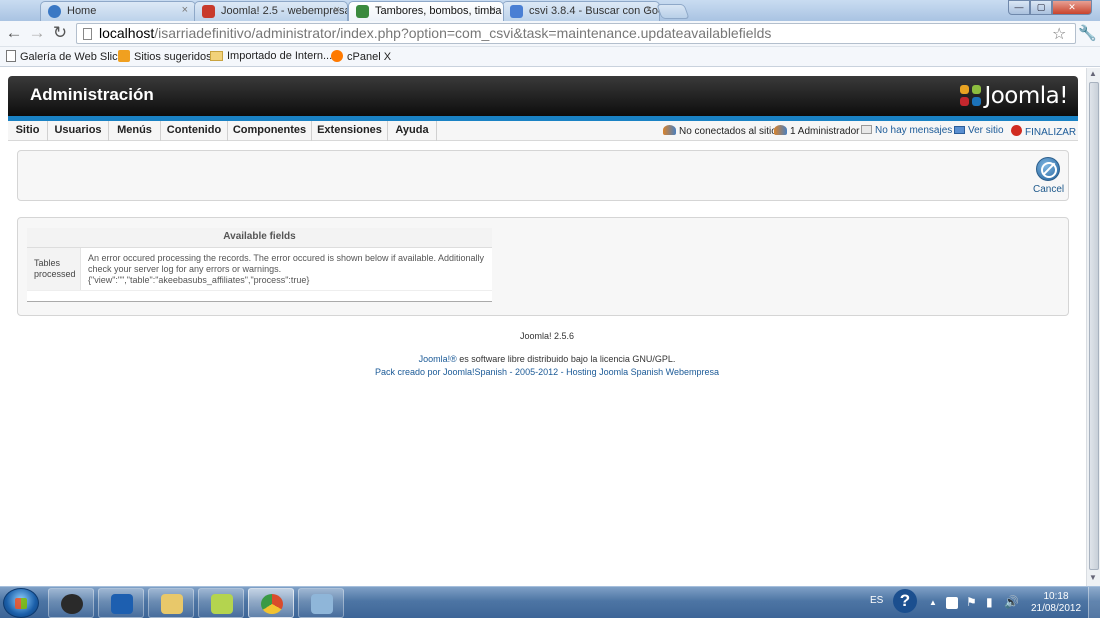 This screenshot has height=618, width=1100. I want to click on visitors-icon, so click(669, 130).